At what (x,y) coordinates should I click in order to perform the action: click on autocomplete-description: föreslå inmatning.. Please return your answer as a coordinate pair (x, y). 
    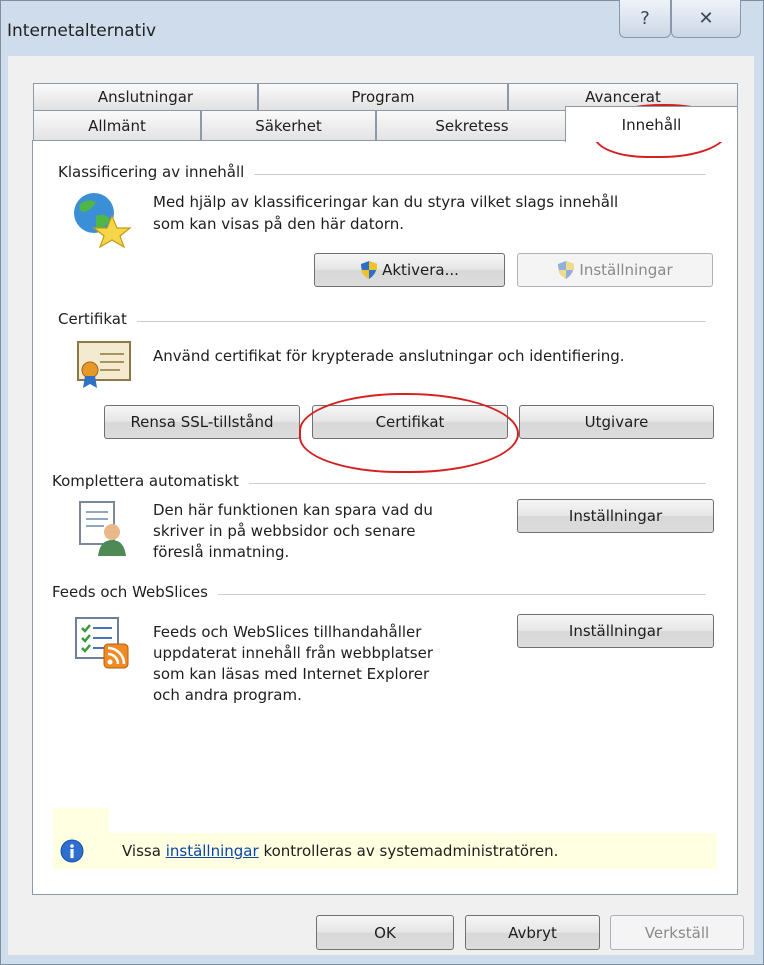
    Looking at the image, I should click on (221, 552).